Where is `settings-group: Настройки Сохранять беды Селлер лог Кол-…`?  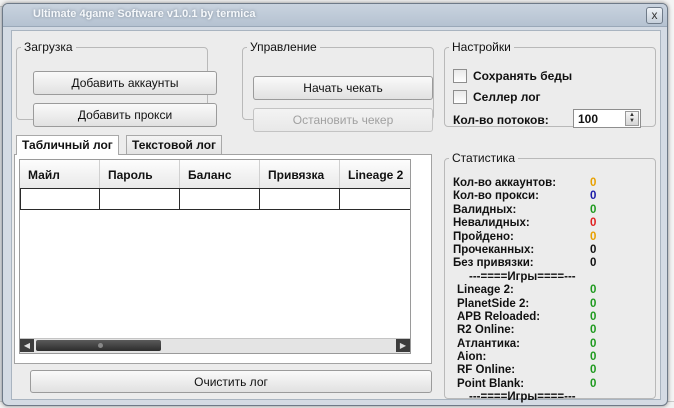
settings-group: Настройки Сохранять беды Селлер лог Кол-… is located at coordinates (550, 84).